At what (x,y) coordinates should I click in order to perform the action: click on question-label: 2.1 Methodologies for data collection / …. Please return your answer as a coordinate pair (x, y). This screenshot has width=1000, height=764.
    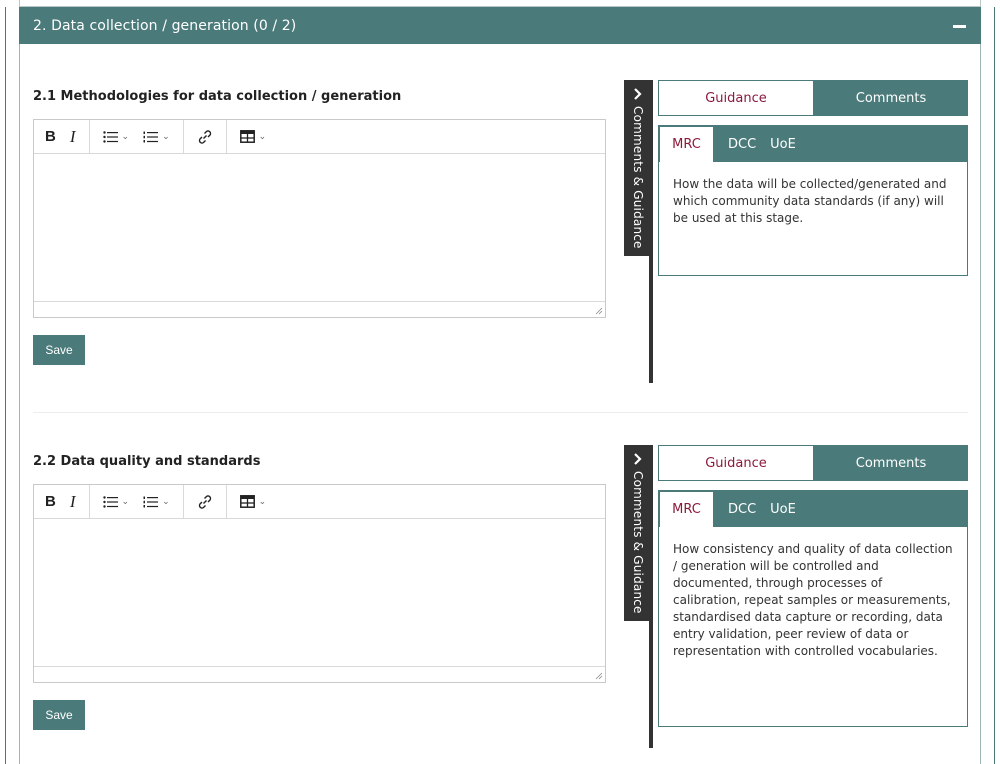
    Looking at the image, I should click on (217, 96).